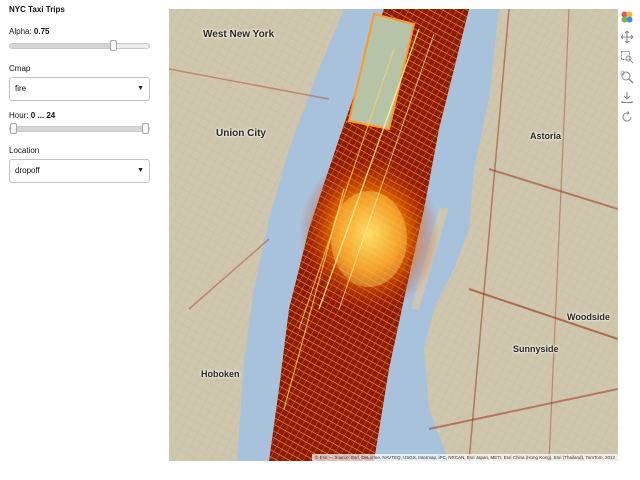 The width and height of the screenshot is (640, 480). I want to click on hour-range-slider, so click(79, 128).